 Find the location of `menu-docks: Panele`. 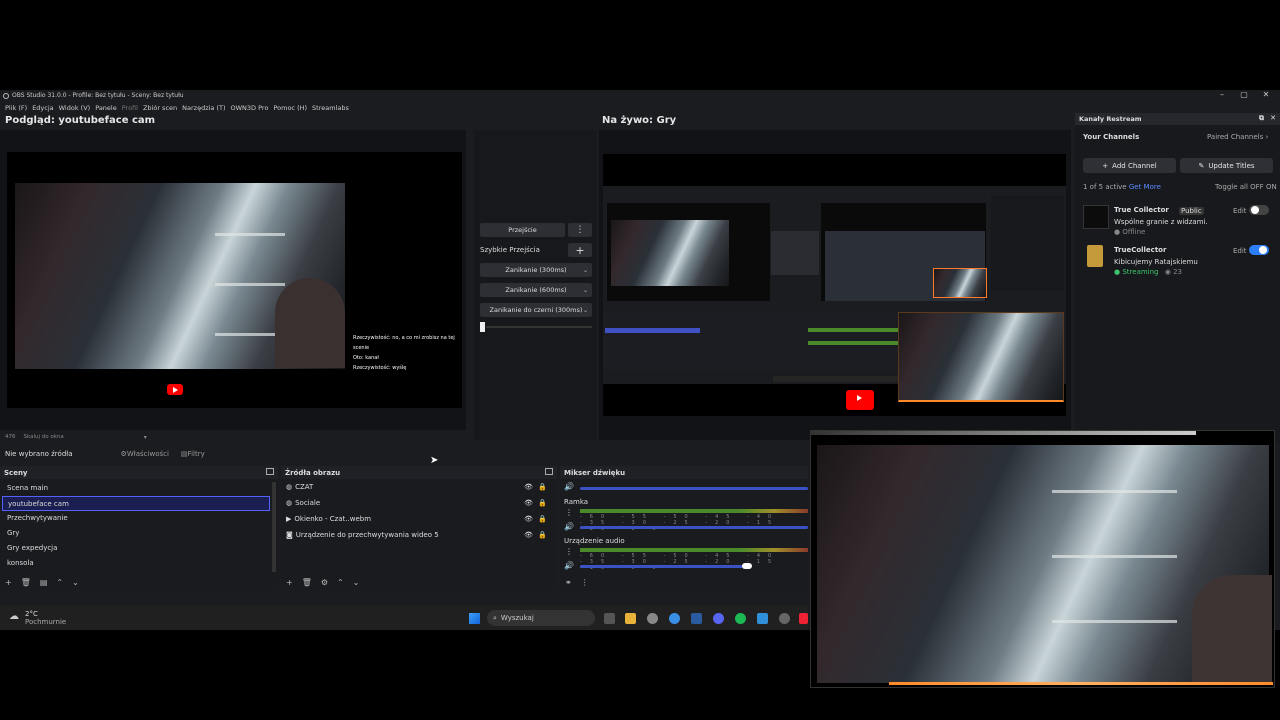

menu-docks: Panele is located at coordinates (106, 108).